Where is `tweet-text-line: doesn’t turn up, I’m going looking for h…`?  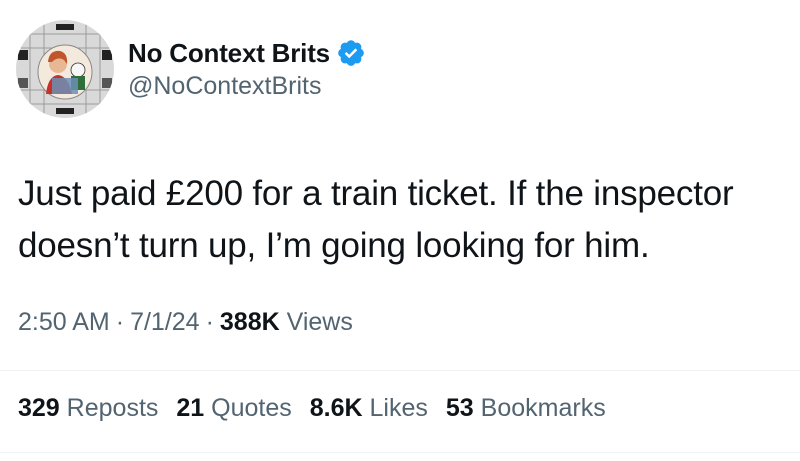
tweet-text-line: doesn’t turn up, I’m going looking for h… is located at coordinates (334, 245).